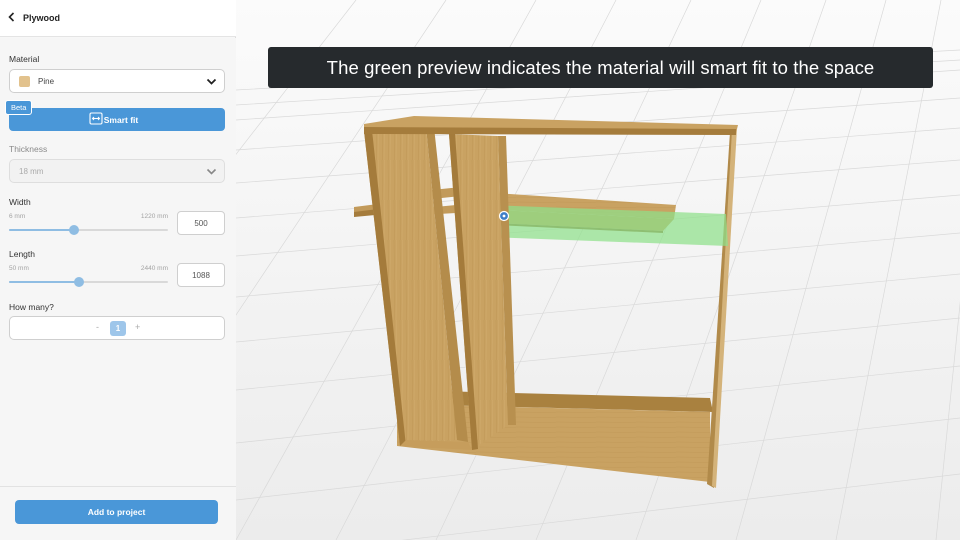 This screenshot has width=960, height=540. Describe the element at coordinates (78, 282) in the screenshot. I see `length-slider-thumb` at that location.